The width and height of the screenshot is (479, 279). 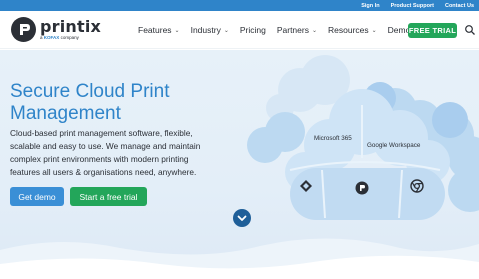 I want to click on printix-logo: printix a KOFAX company, so click(x=56, y=29).